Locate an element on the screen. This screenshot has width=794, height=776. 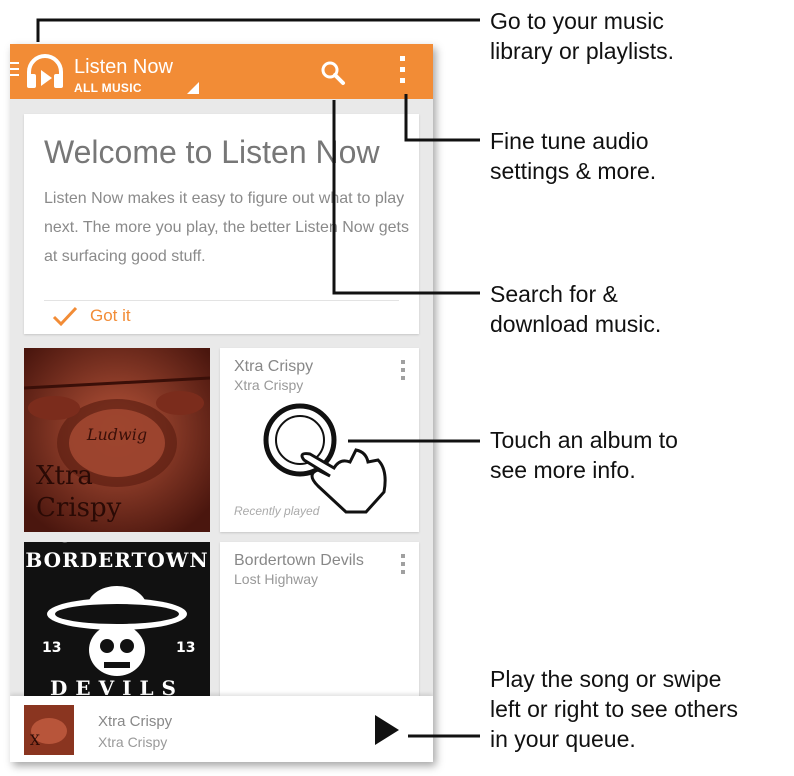
app-bar: Listen Now ALL MUSIC is located at coordinates (221, 71).